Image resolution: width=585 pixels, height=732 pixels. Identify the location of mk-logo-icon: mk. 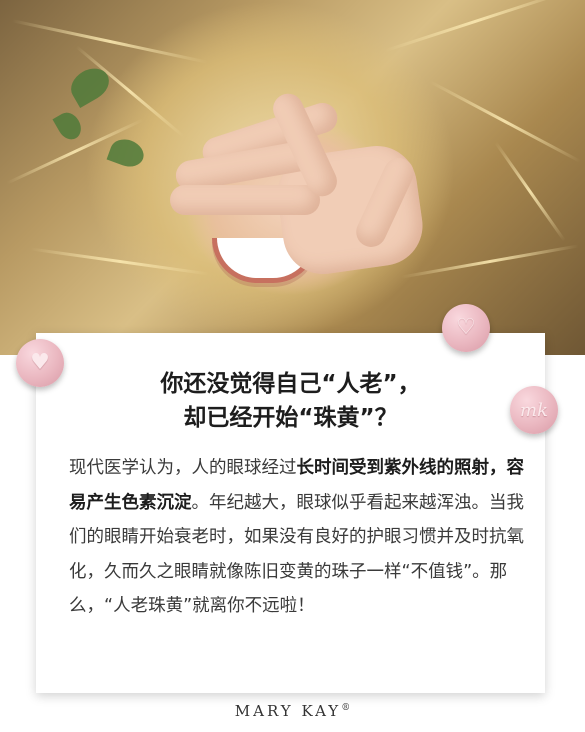
(534, 410).